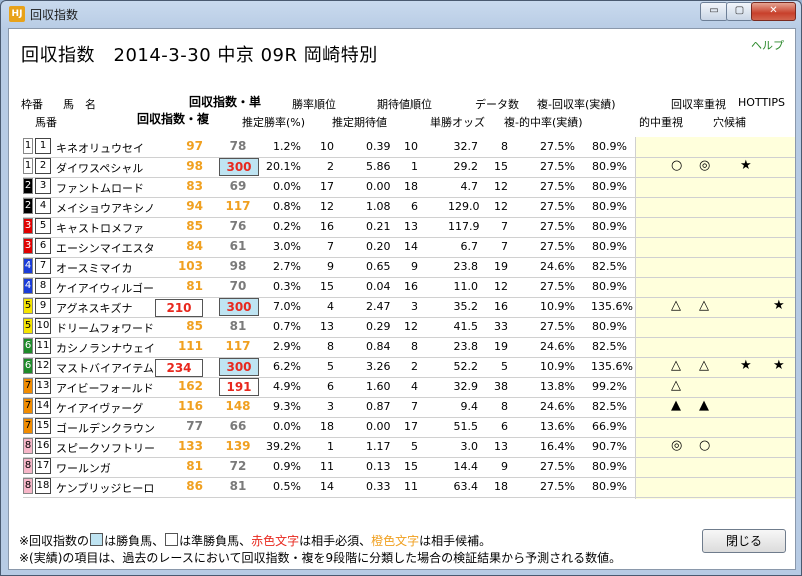  Describe the element at coordinates (97, 539) in the screenshot. I see `legend-cyan-swatch` at that location.